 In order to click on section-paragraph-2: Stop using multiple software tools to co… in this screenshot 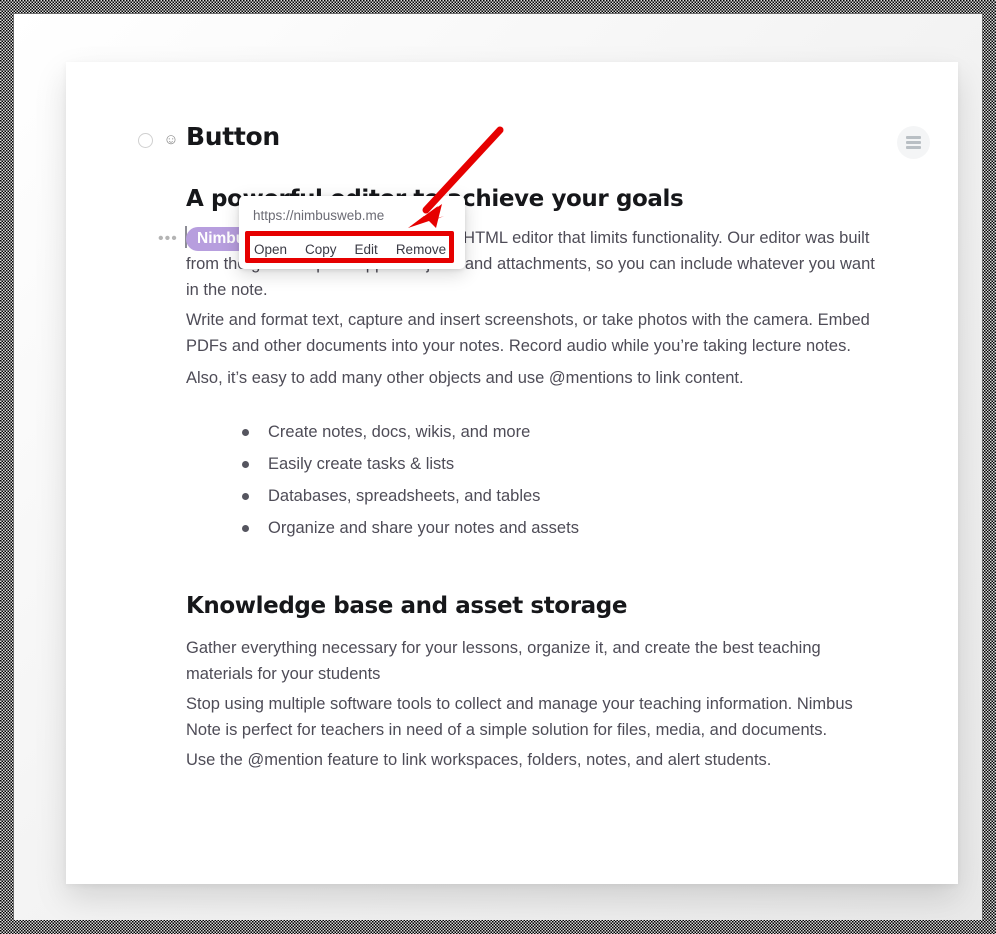, I will do `click(519, 717)`.